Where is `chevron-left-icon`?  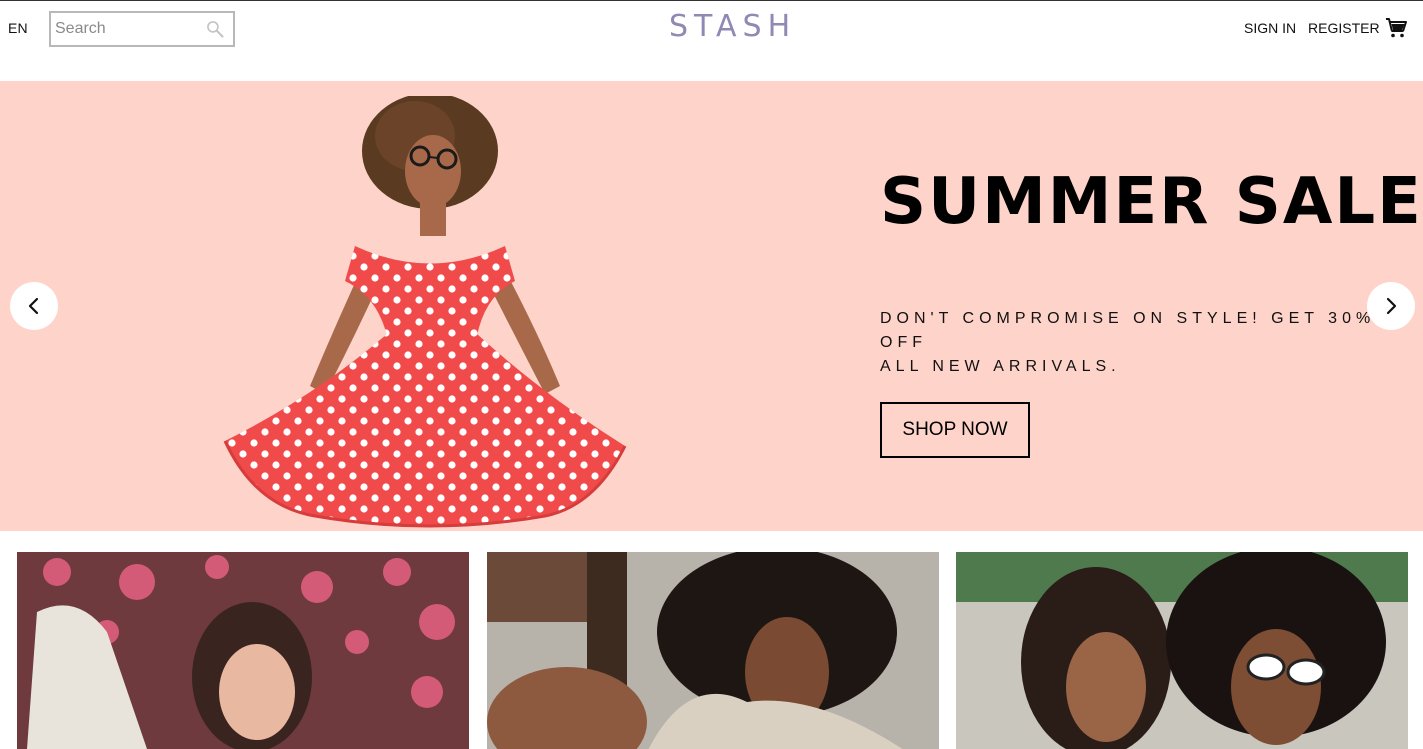
chevron-left-icon is located at coordinates (33, 306).